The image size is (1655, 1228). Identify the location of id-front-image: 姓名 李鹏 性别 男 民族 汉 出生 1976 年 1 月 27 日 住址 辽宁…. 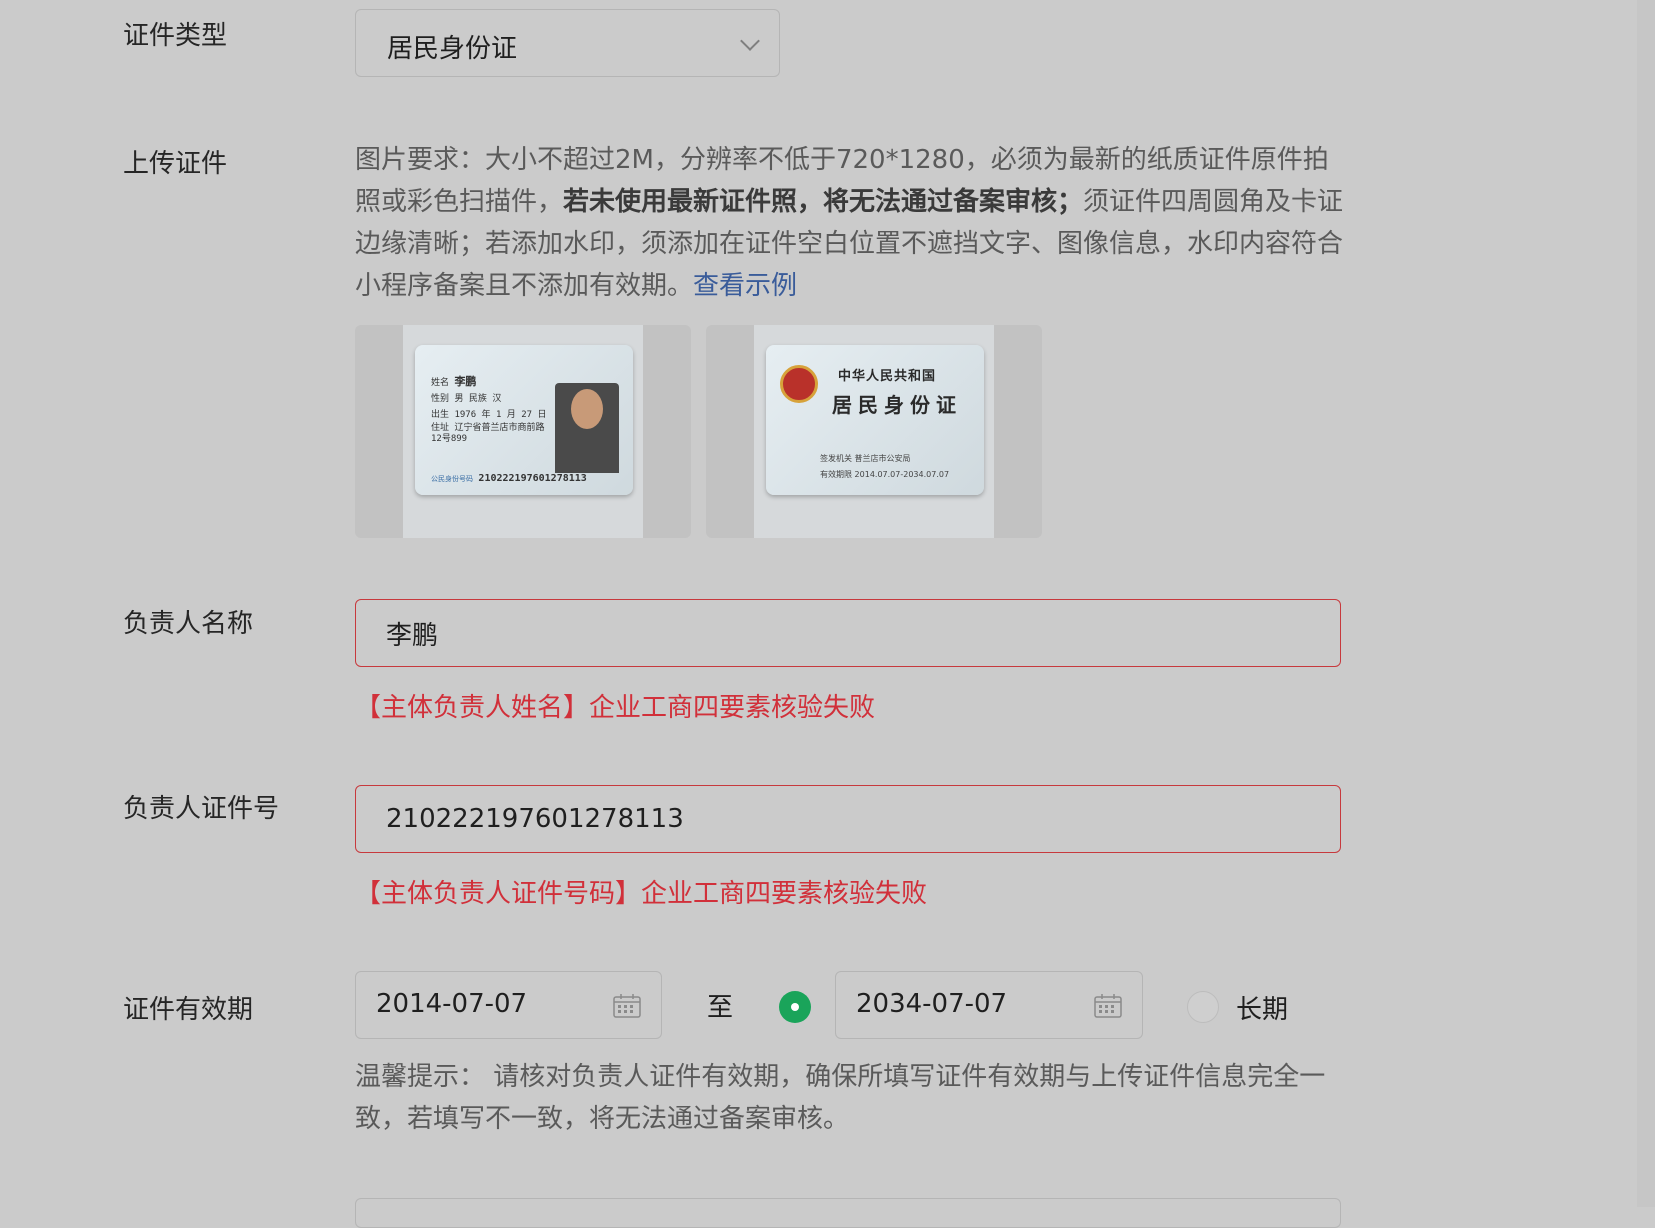
(523, 431).